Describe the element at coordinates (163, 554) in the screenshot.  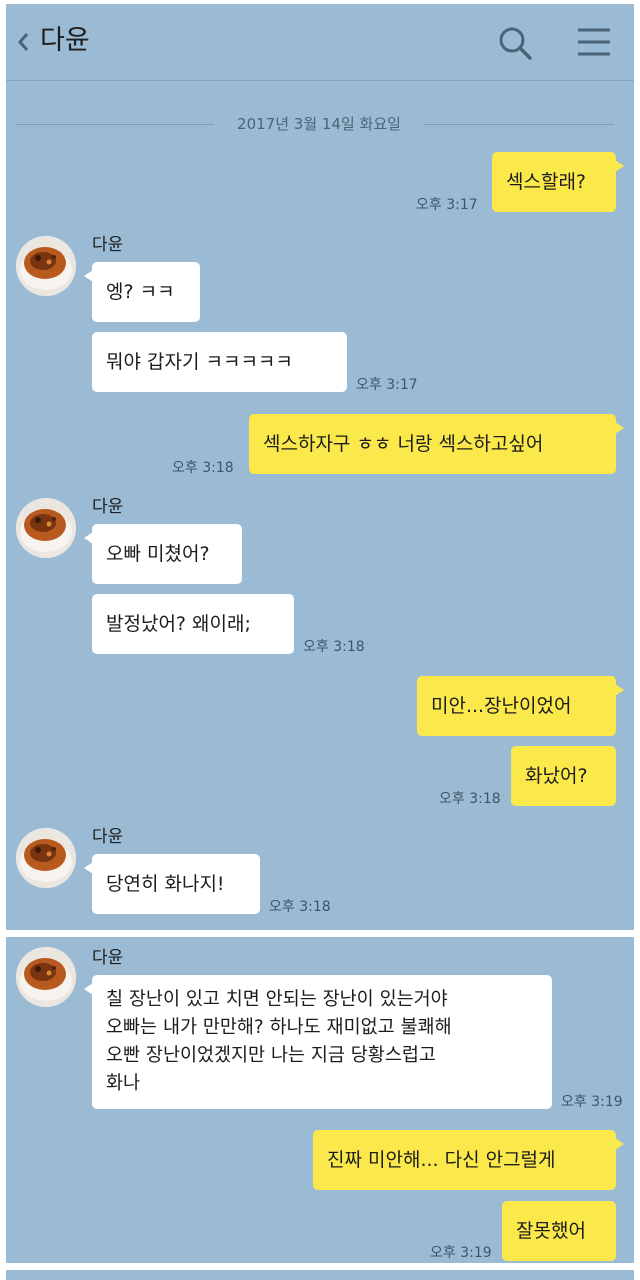
I see `their-message-bubble: 오빠 미쳤어?` at that location.